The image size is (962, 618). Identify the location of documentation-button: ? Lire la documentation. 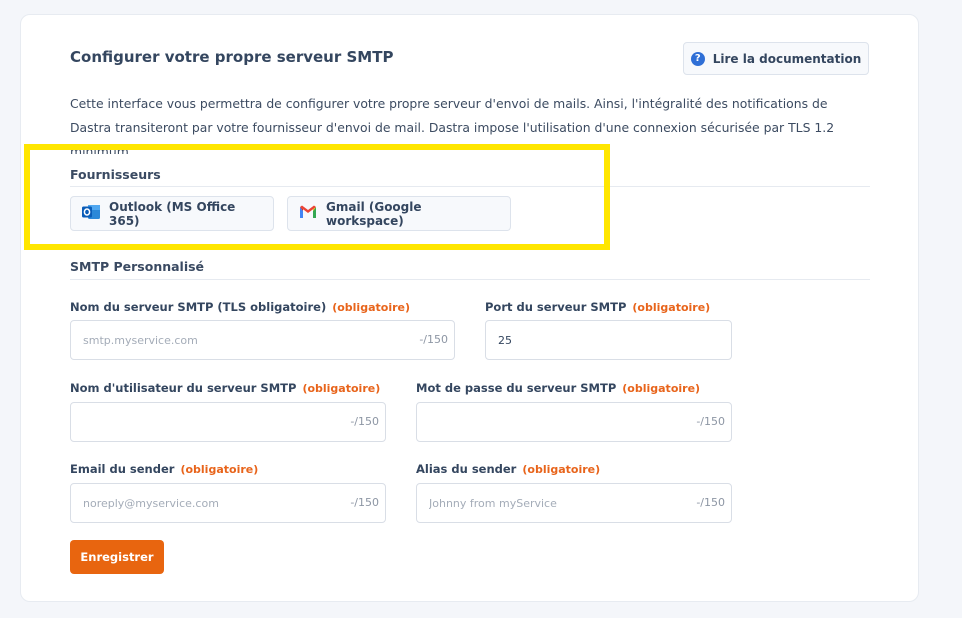
(776, 58).